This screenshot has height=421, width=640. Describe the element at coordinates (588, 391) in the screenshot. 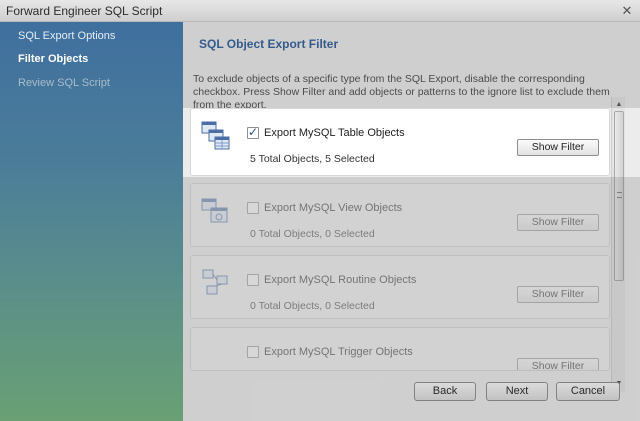

I see `cancel-button: Cancel` at that location.